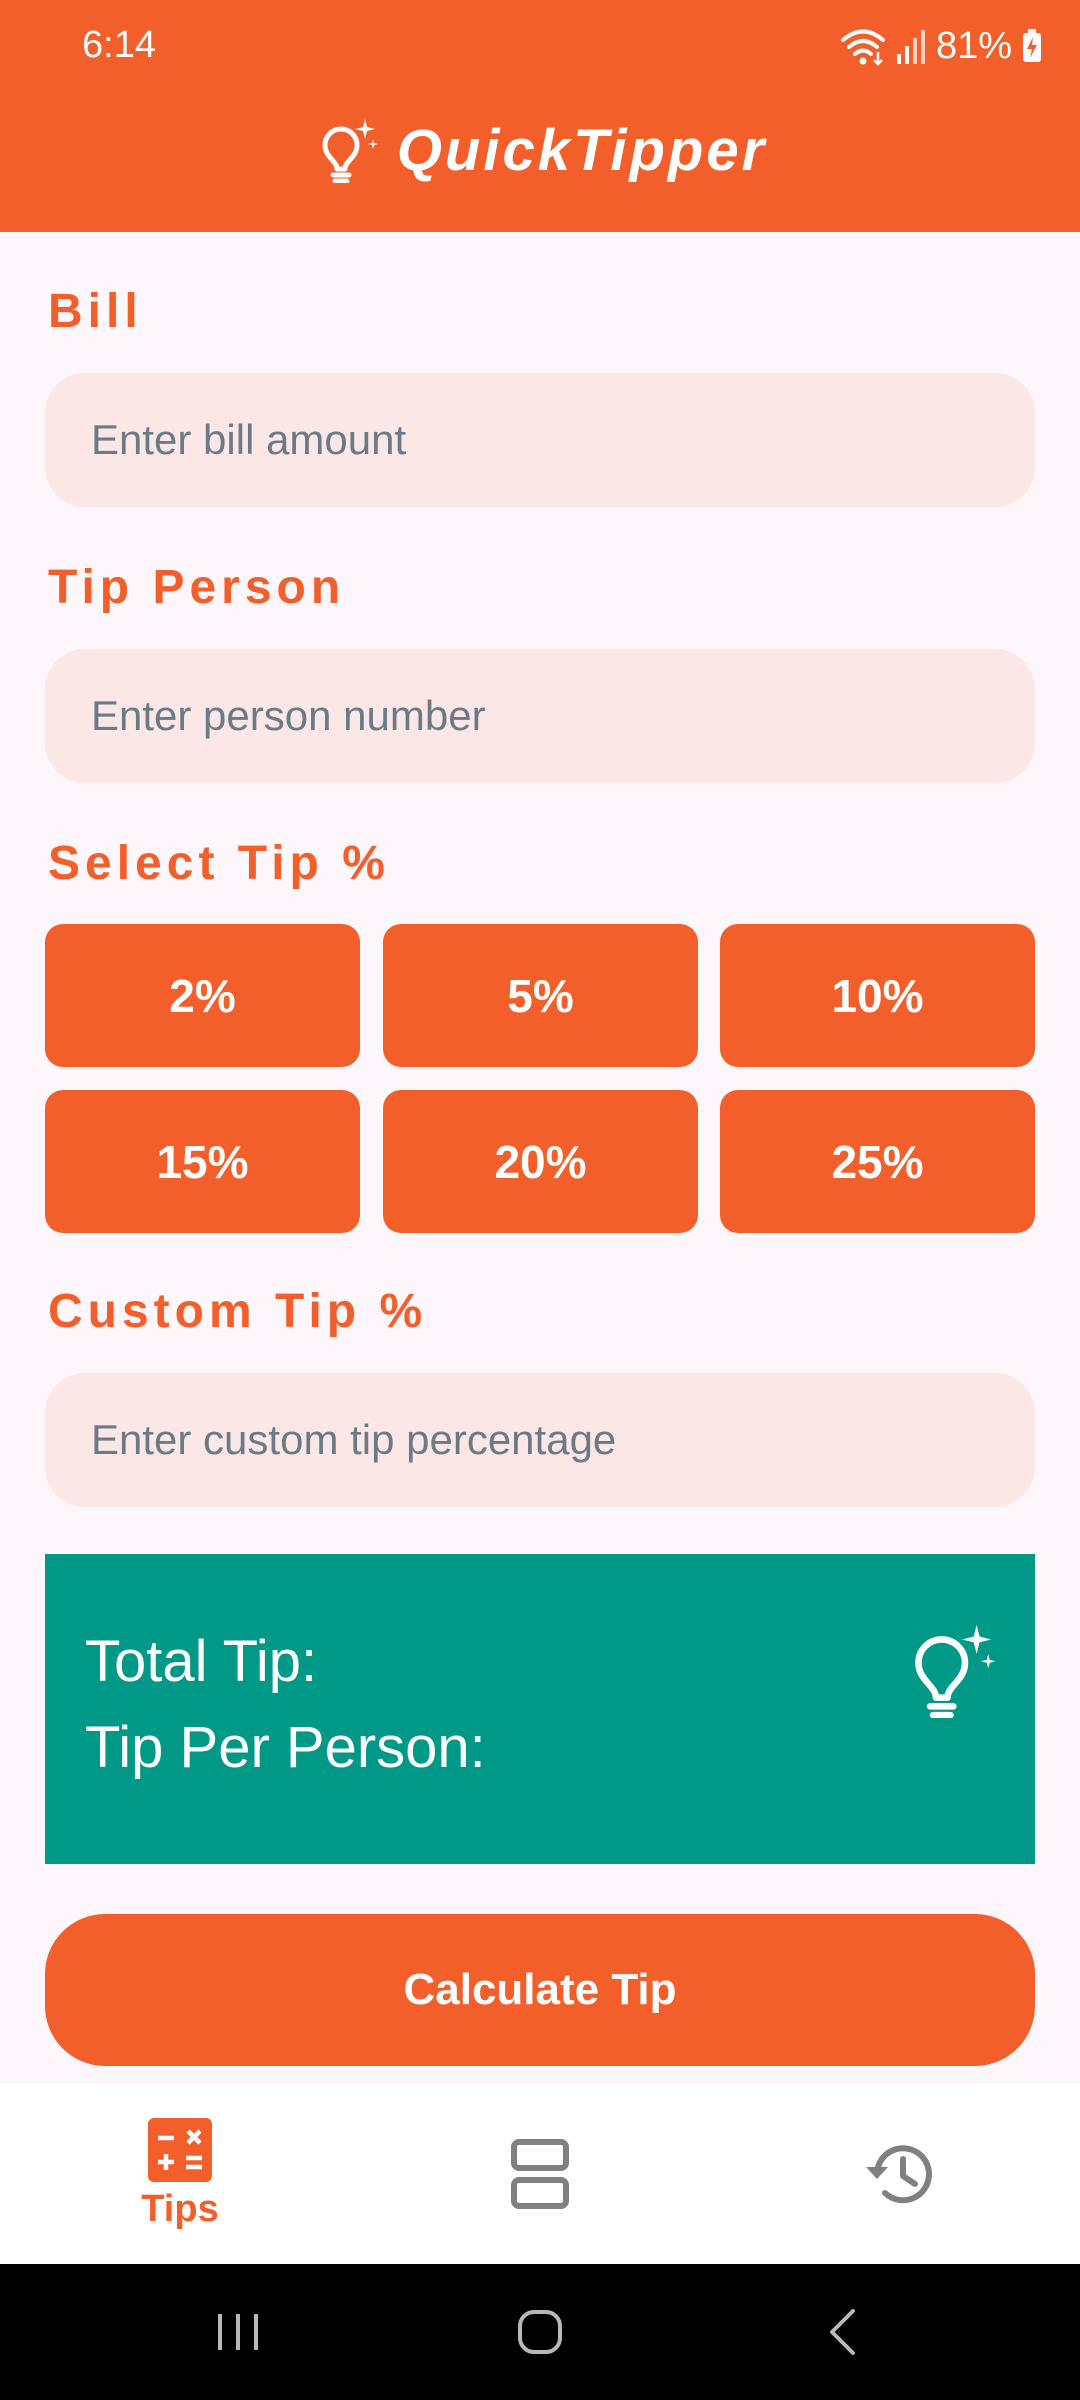  Describe the element at coordinates (877, 1161) in the screenshot. I see `tip-option-25-button: 25%` at that location.